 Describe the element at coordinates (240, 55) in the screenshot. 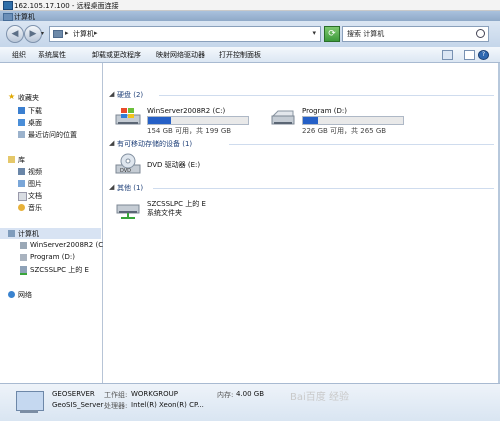

I see `open-control-panel-button: 打开控制面板` at that location.